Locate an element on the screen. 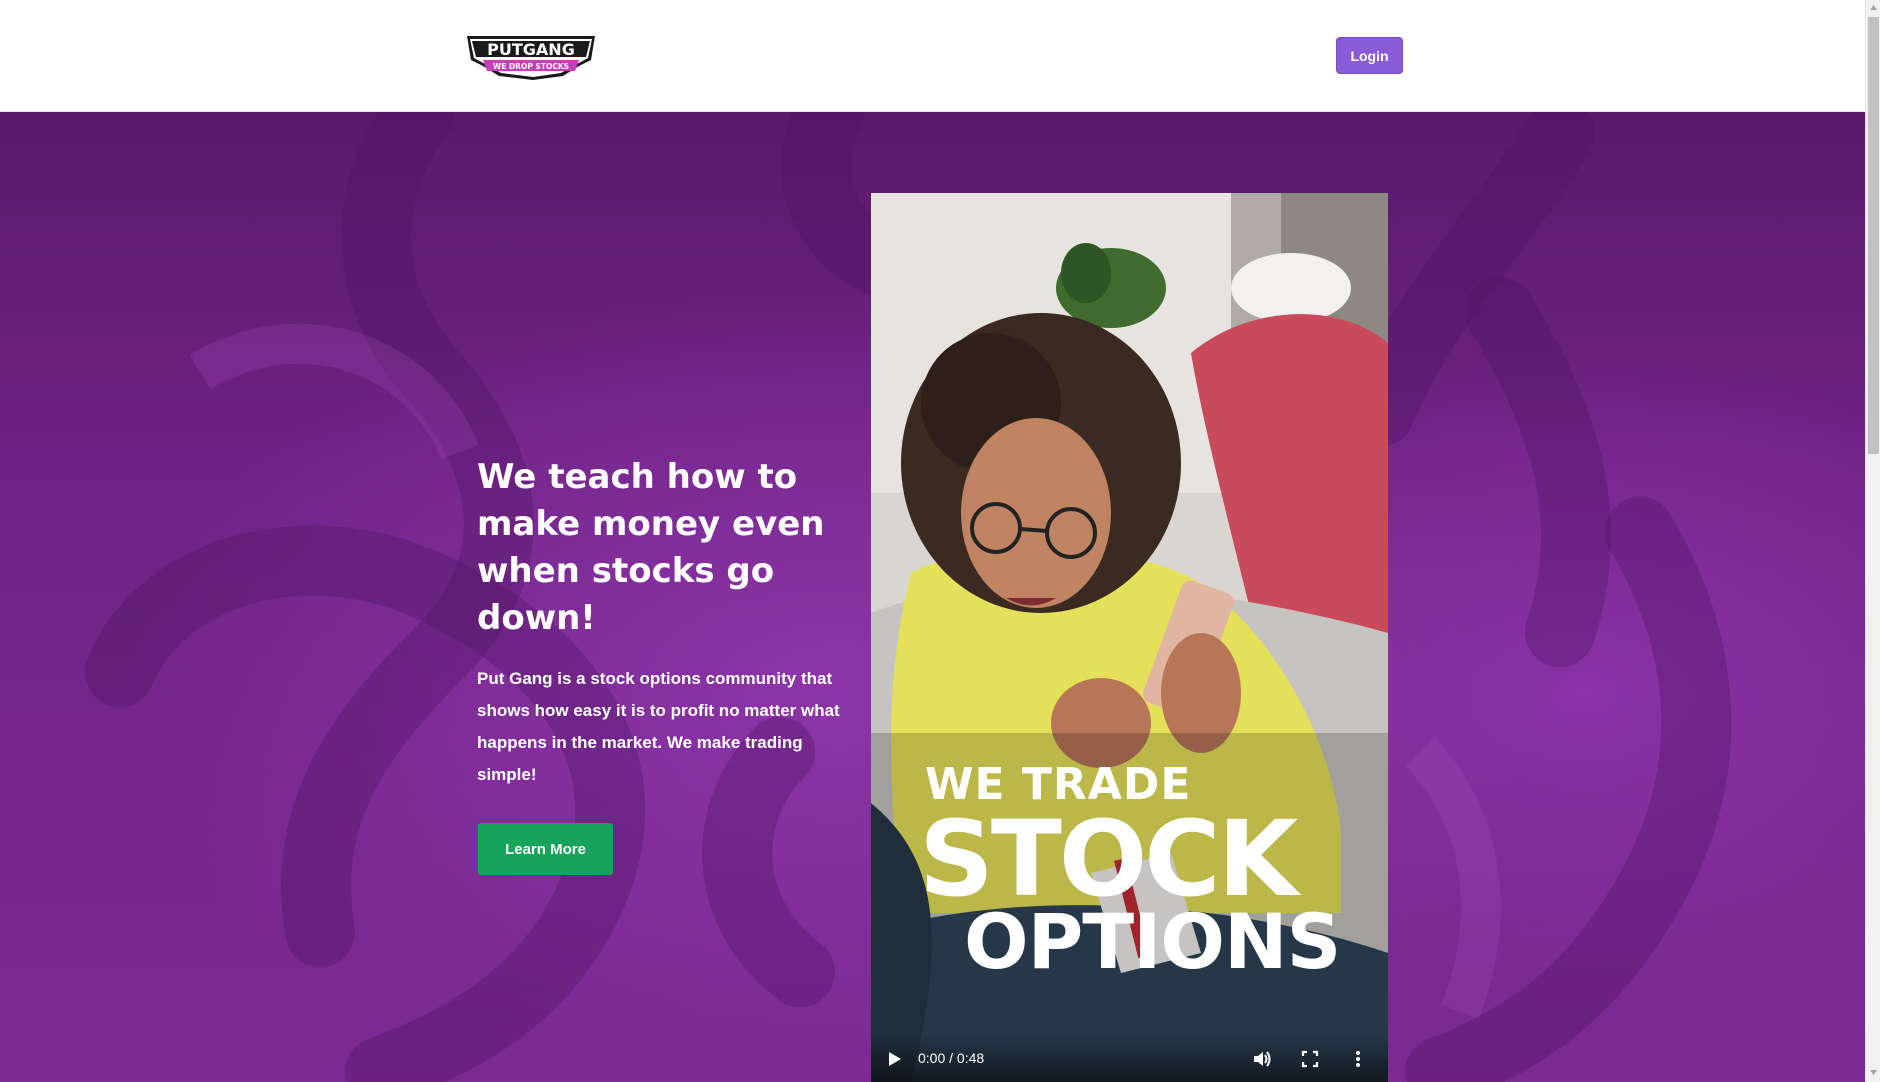 The height and width of the screenshot is (1082, 1880). site-header: PUTGANG WE DROP STOCKS Login is located at coordinates (932, 56).